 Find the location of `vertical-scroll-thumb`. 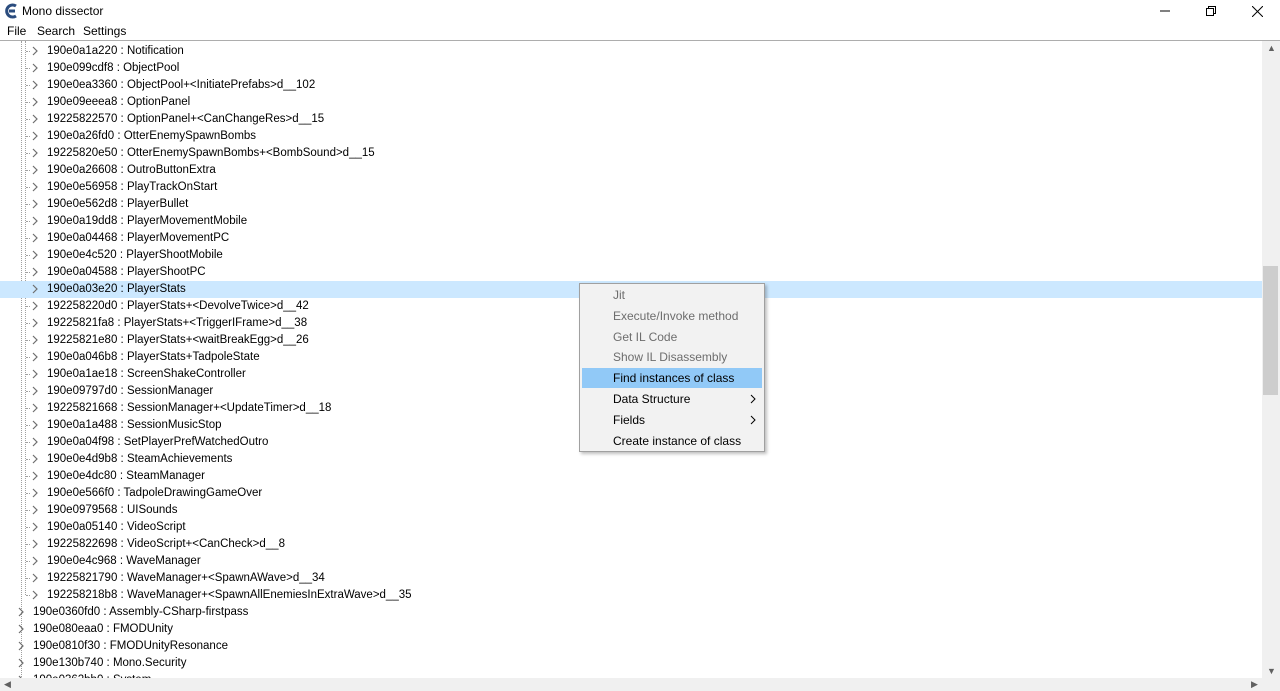

vertical-scroll-thumb is located at coordinates (1270, 330).